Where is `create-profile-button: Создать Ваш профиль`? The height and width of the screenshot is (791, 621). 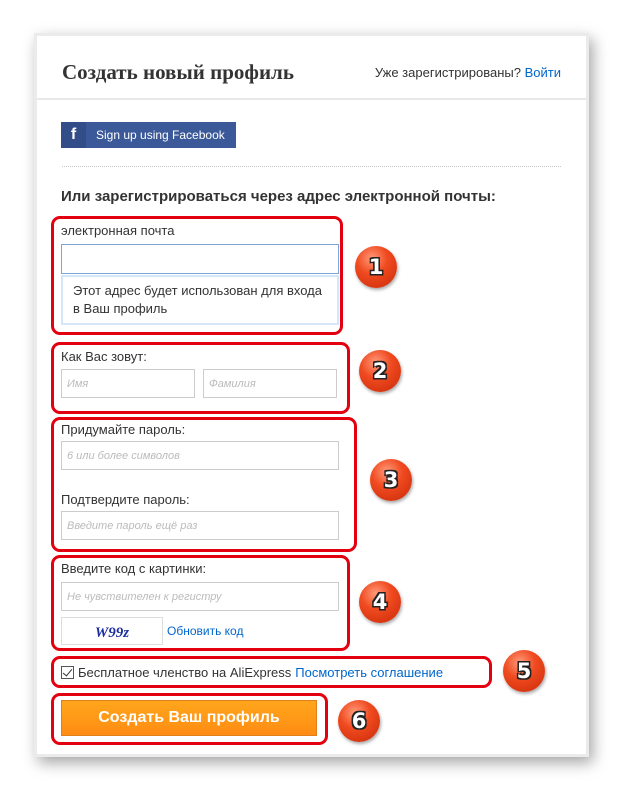 create-profile-button: Создать Ваш профиль is located at coordinates (189, 718).